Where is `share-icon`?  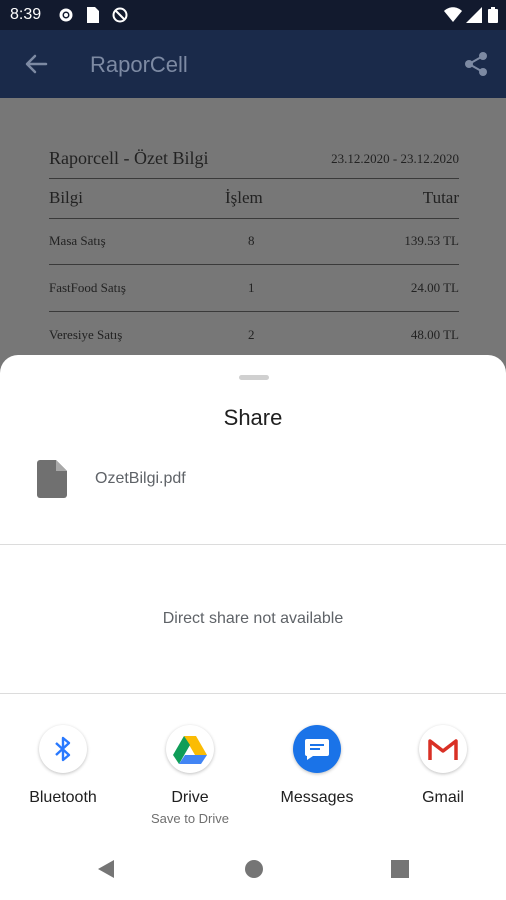 share-icon is located at coordinates (476, 64).